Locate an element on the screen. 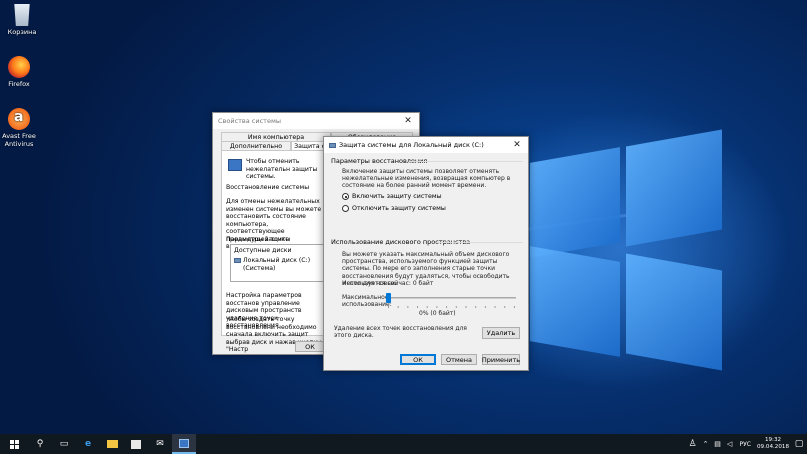 The width and height of the screenshot is (807, 454). system-protection-icon is located at coordinates (235, 165).